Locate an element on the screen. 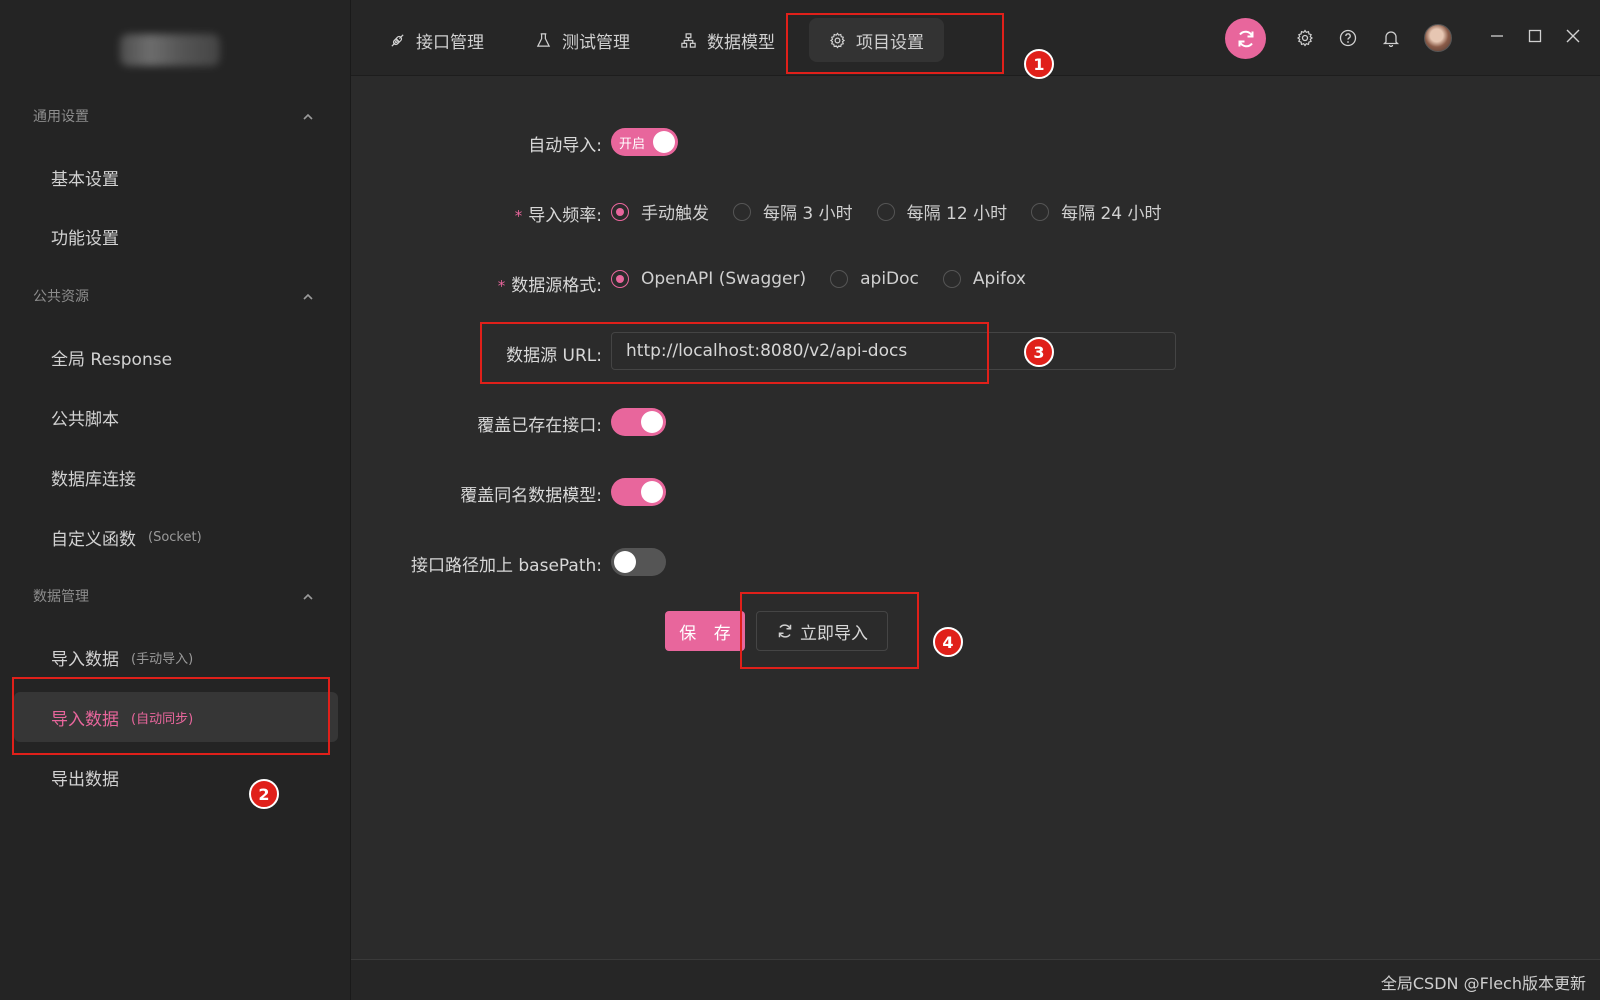  sidebar-item-basic-settings: 基本设置 is located at coordinates (176, 177).